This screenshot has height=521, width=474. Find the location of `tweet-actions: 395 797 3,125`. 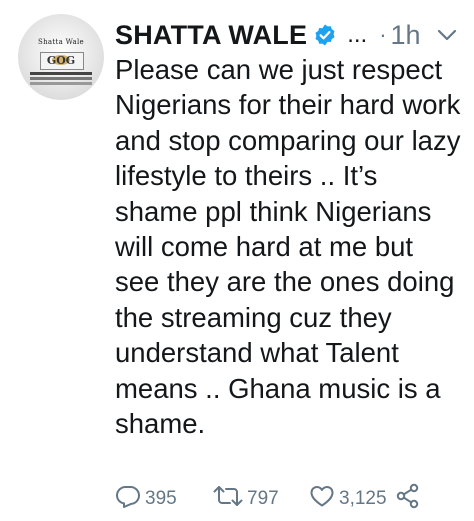

tweet-actions: 395 797 3,125 is located at coordinates (294, 499).